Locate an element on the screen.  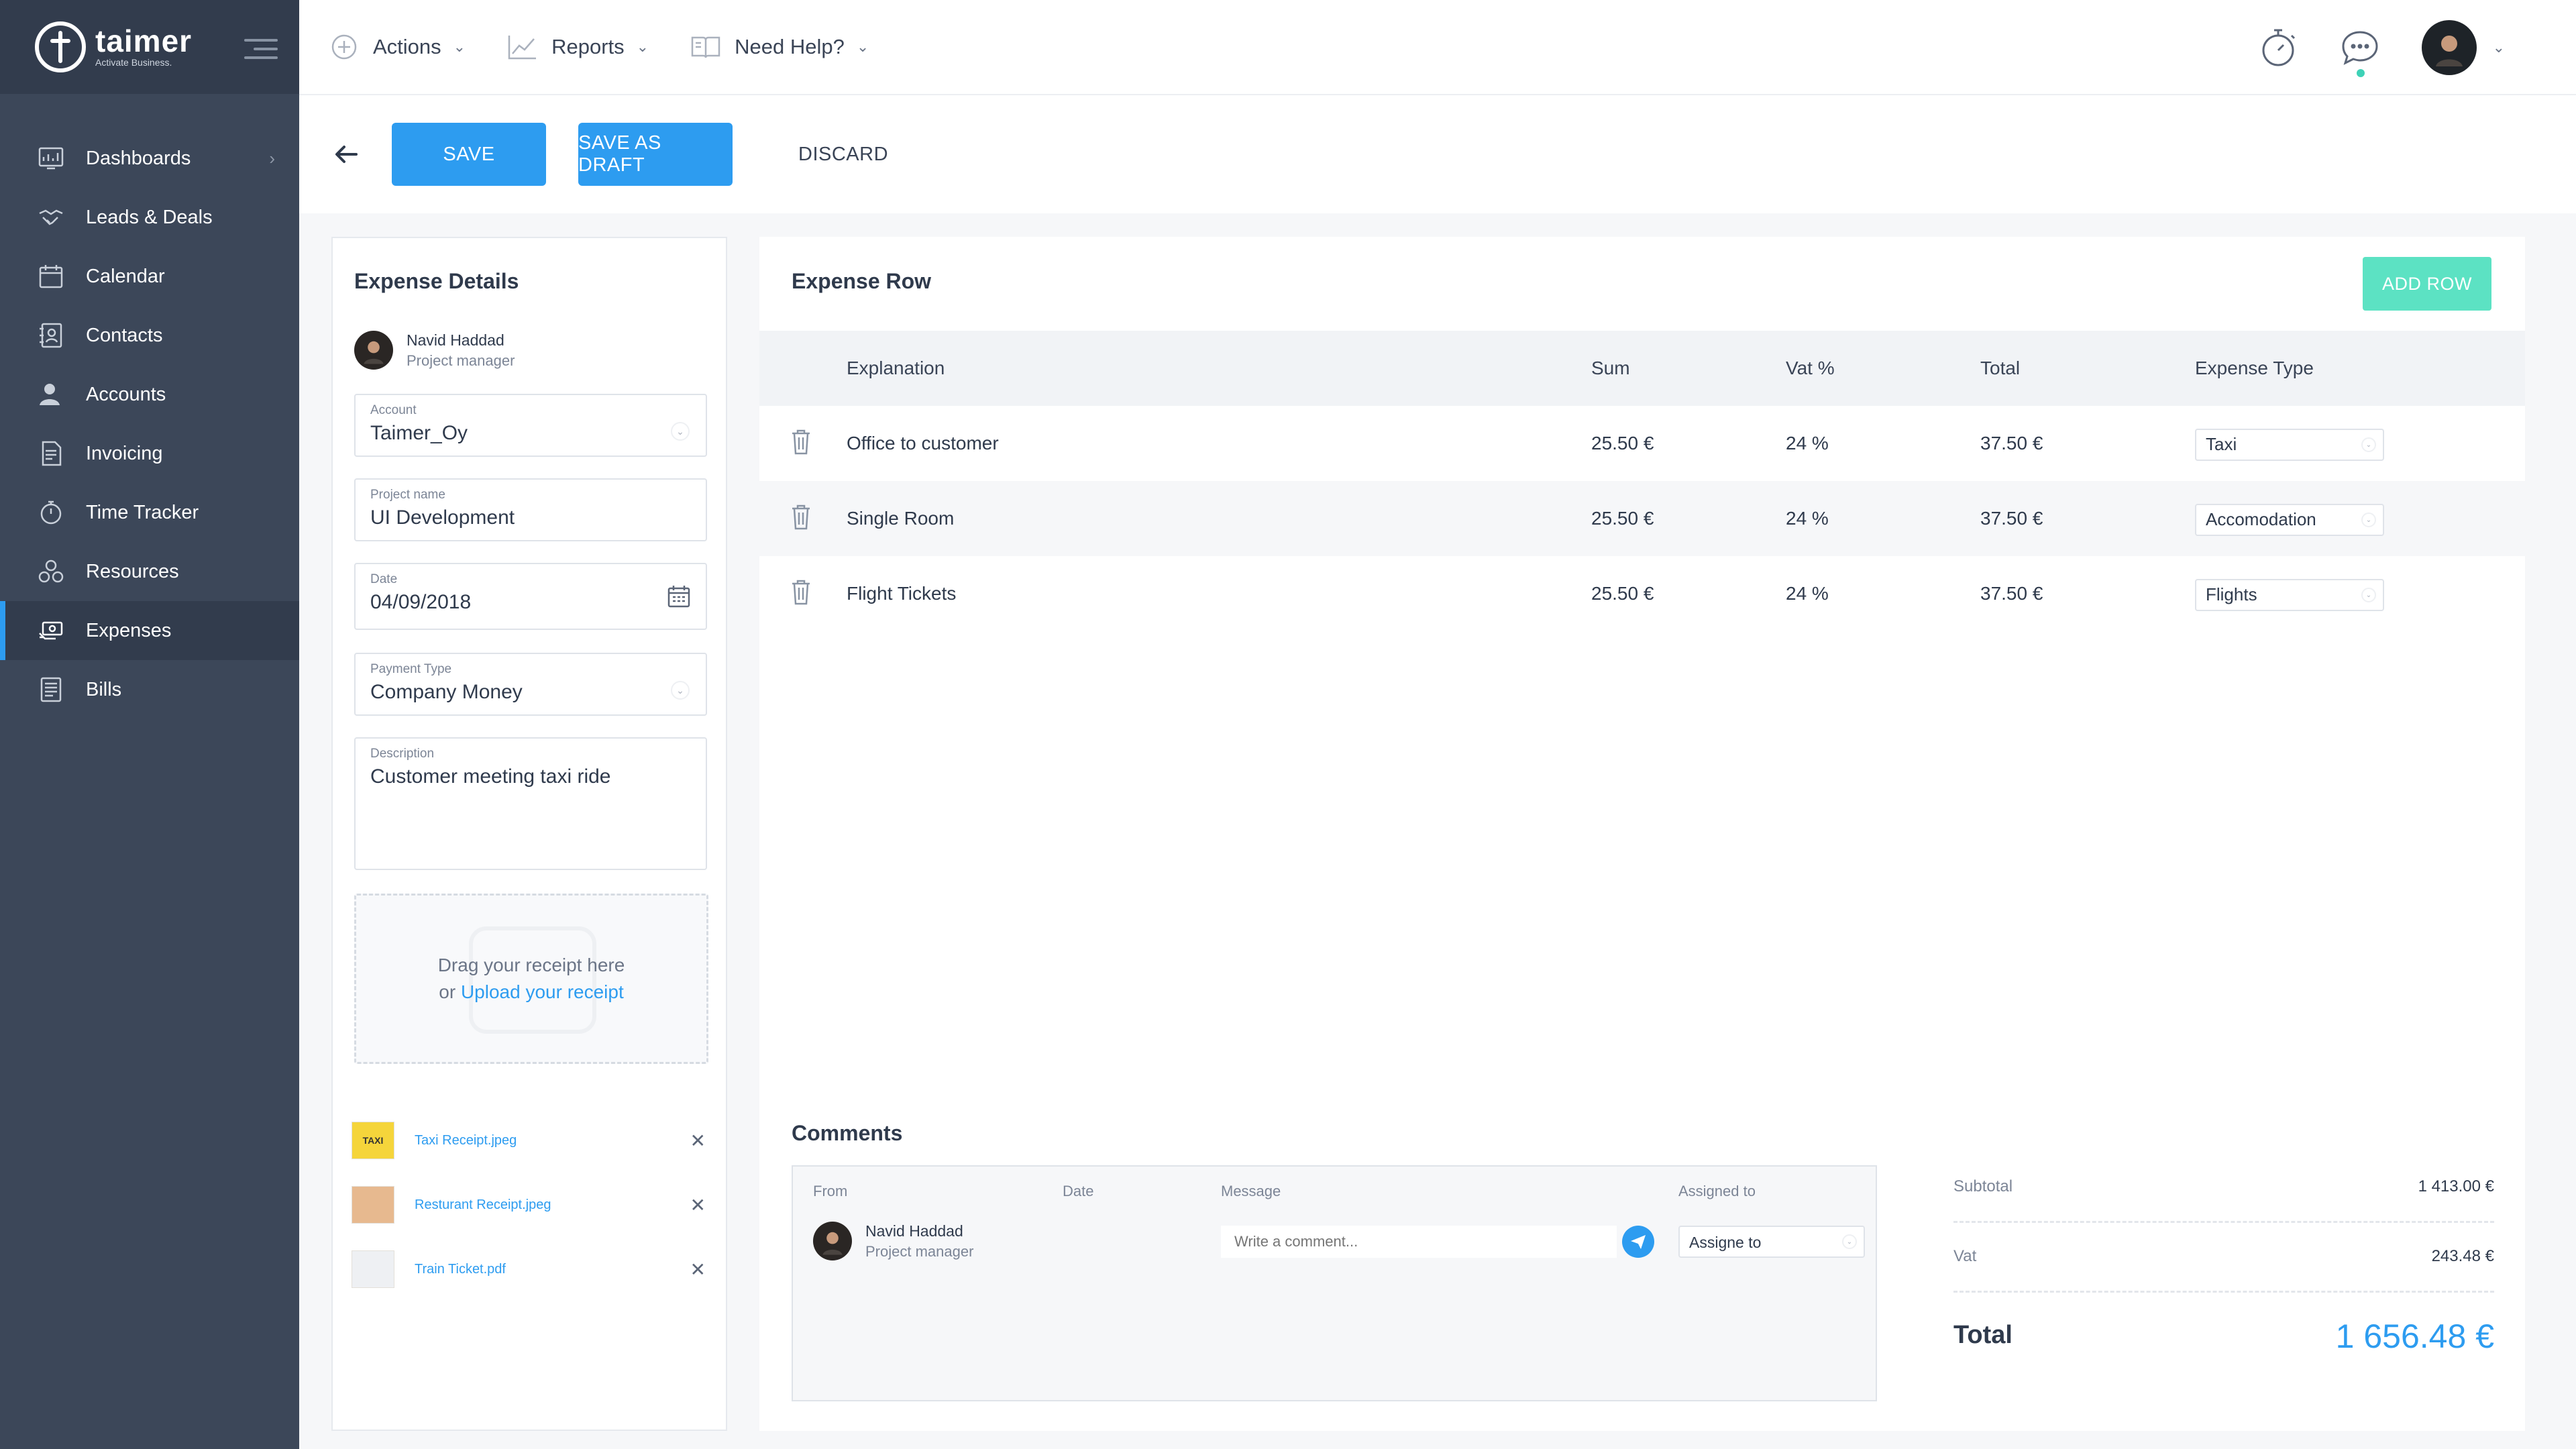
list-item: Resturant Receipt.jpeg ✕ is located at coordinates (531, 1205).